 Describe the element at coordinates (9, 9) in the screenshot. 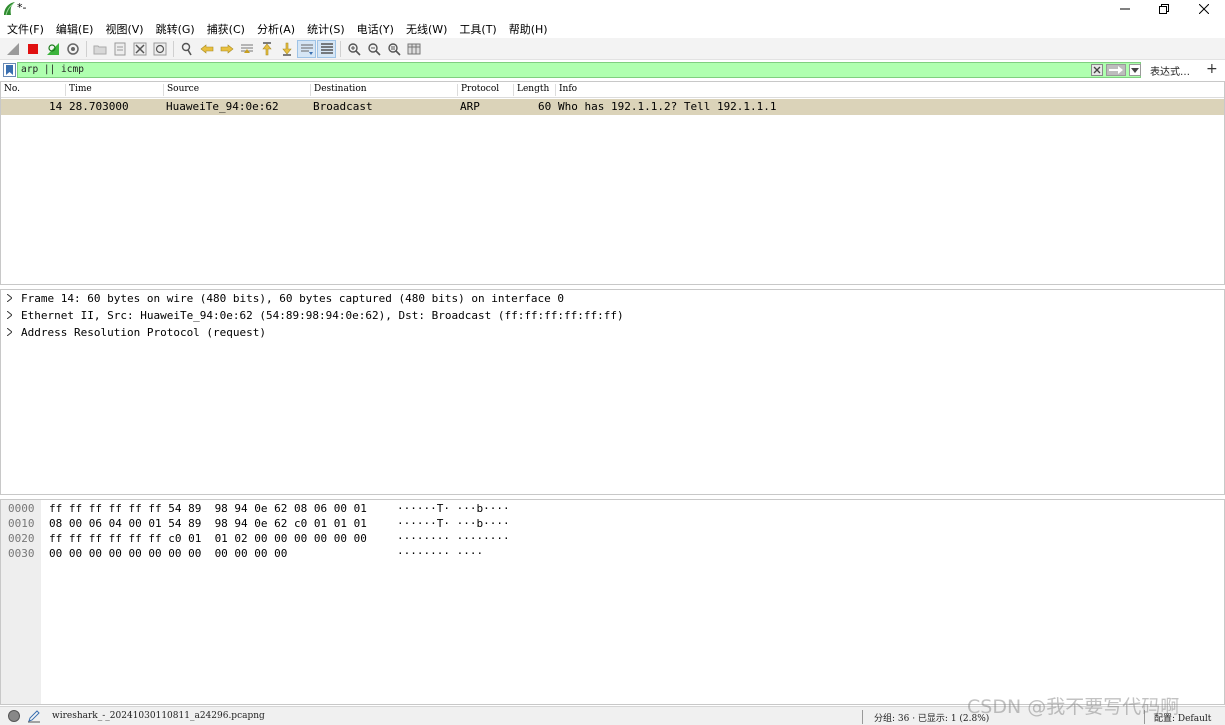

I see `wireshark-logo-icon` at that location.